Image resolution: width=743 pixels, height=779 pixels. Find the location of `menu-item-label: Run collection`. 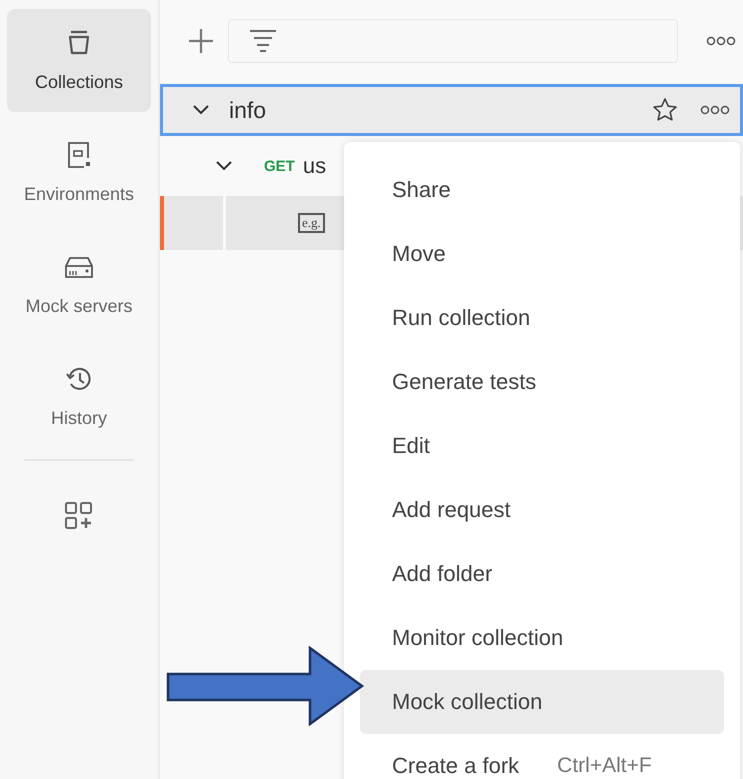

menu-item-label: Run collection is located at coordinates (461, 318).